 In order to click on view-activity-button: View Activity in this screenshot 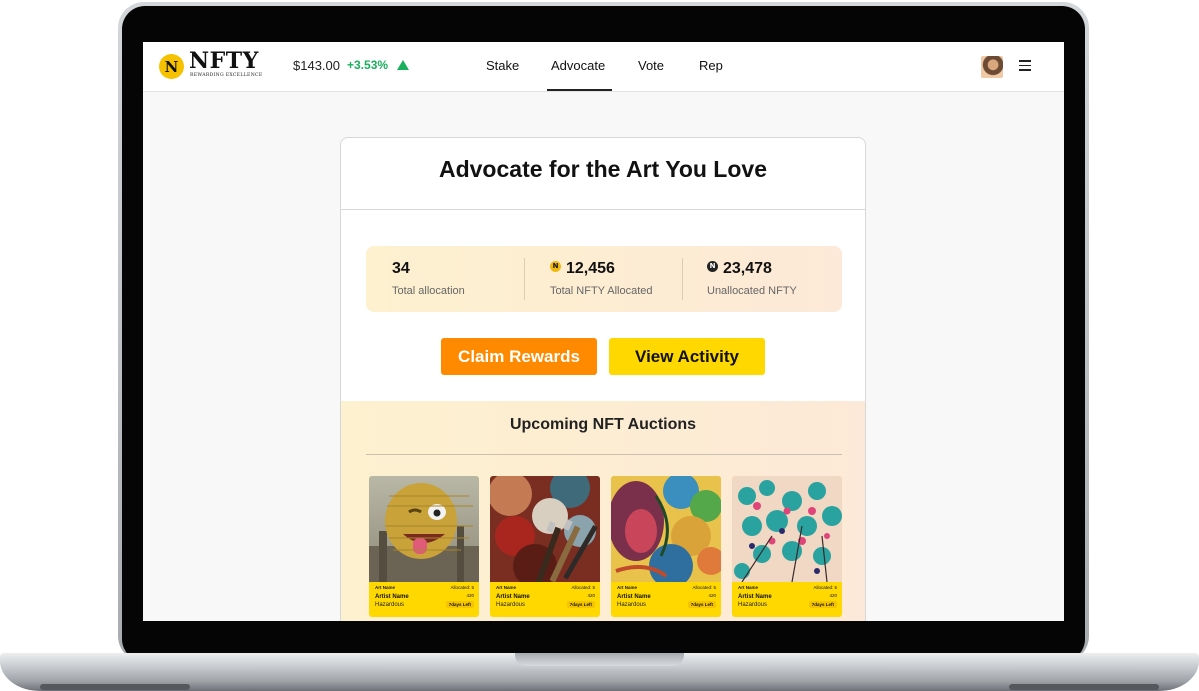, I will do `click(687, 356)`.